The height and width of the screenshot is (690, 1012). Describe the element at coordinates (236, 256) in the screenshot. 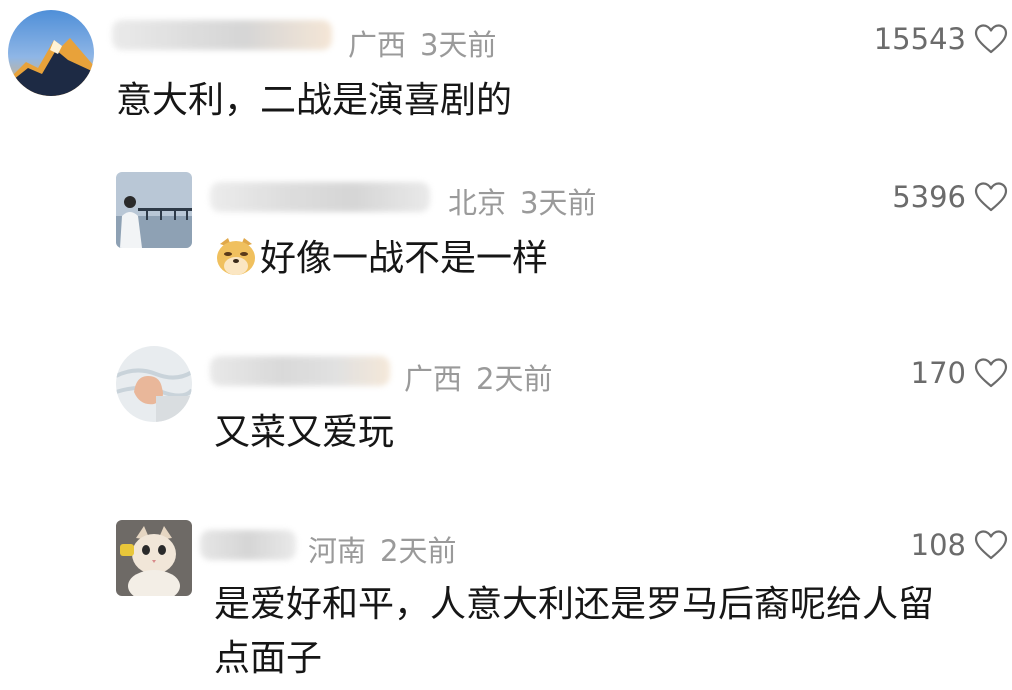

I see `doge-emoji-icon` at that location.